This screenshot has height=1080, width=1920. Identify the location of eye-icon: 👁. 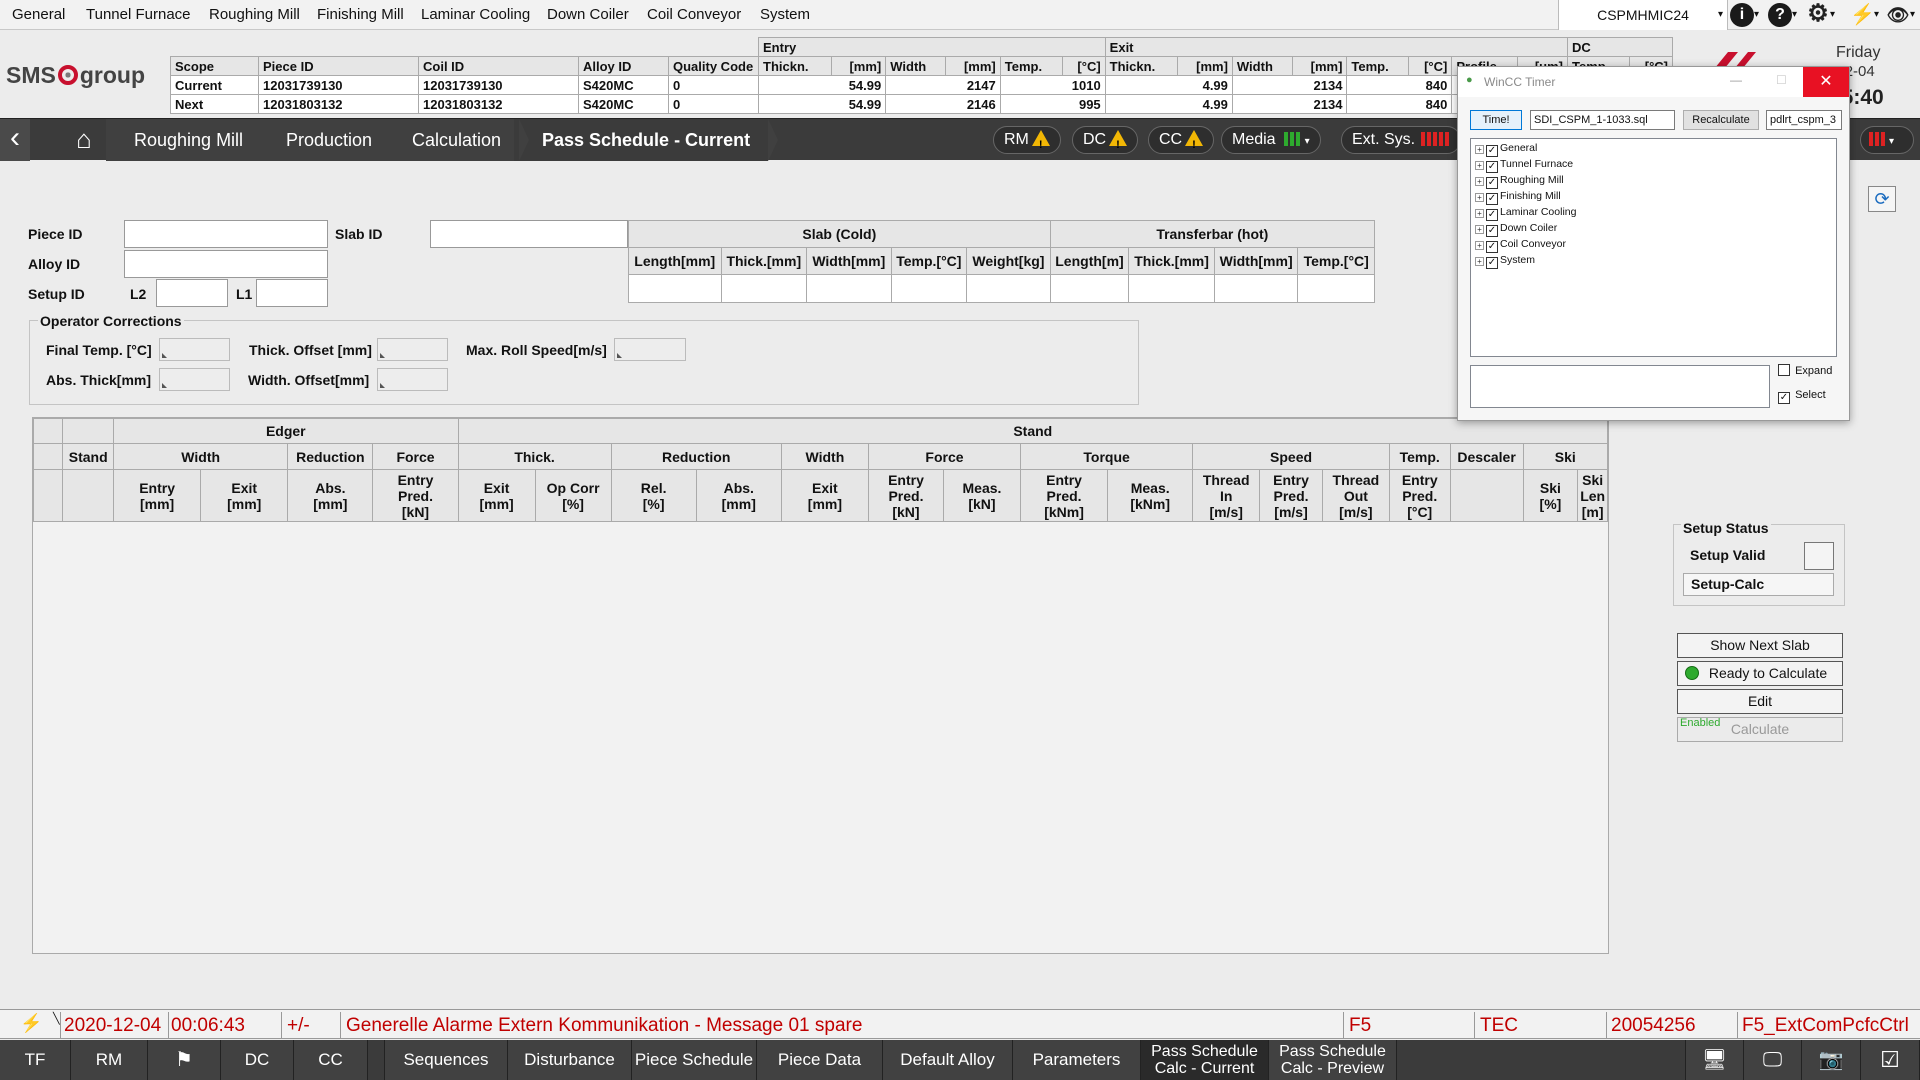
(1898, 15).